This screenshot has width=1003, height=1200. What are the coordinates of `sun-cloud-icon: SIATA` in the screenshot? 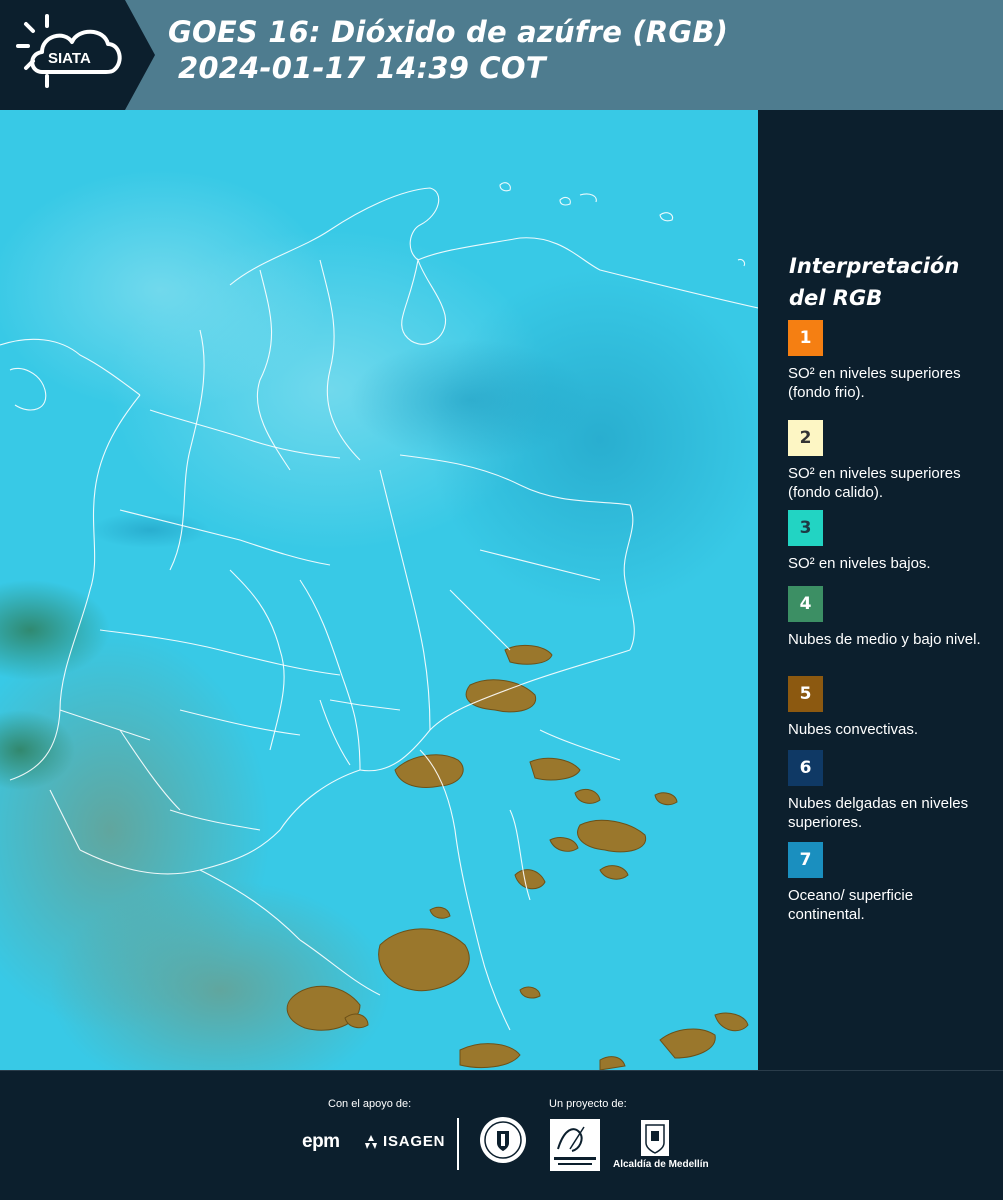 It's located at (69, 51).